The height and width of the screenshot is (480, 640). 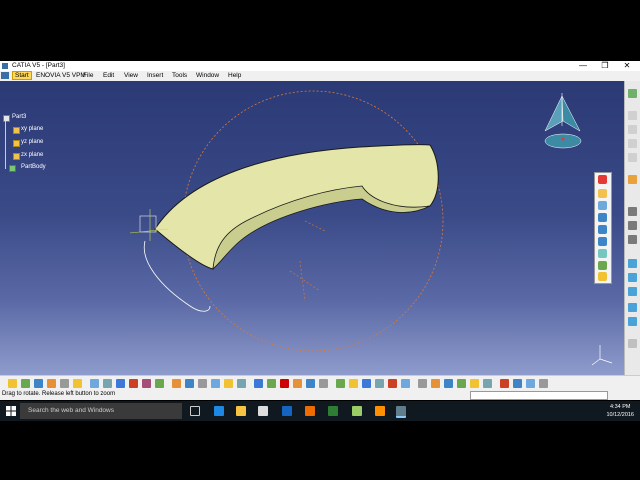 What do you see at coordinates (632, 211) in the screenshot?
I see `point-icon` at bounding box center [632, 211].